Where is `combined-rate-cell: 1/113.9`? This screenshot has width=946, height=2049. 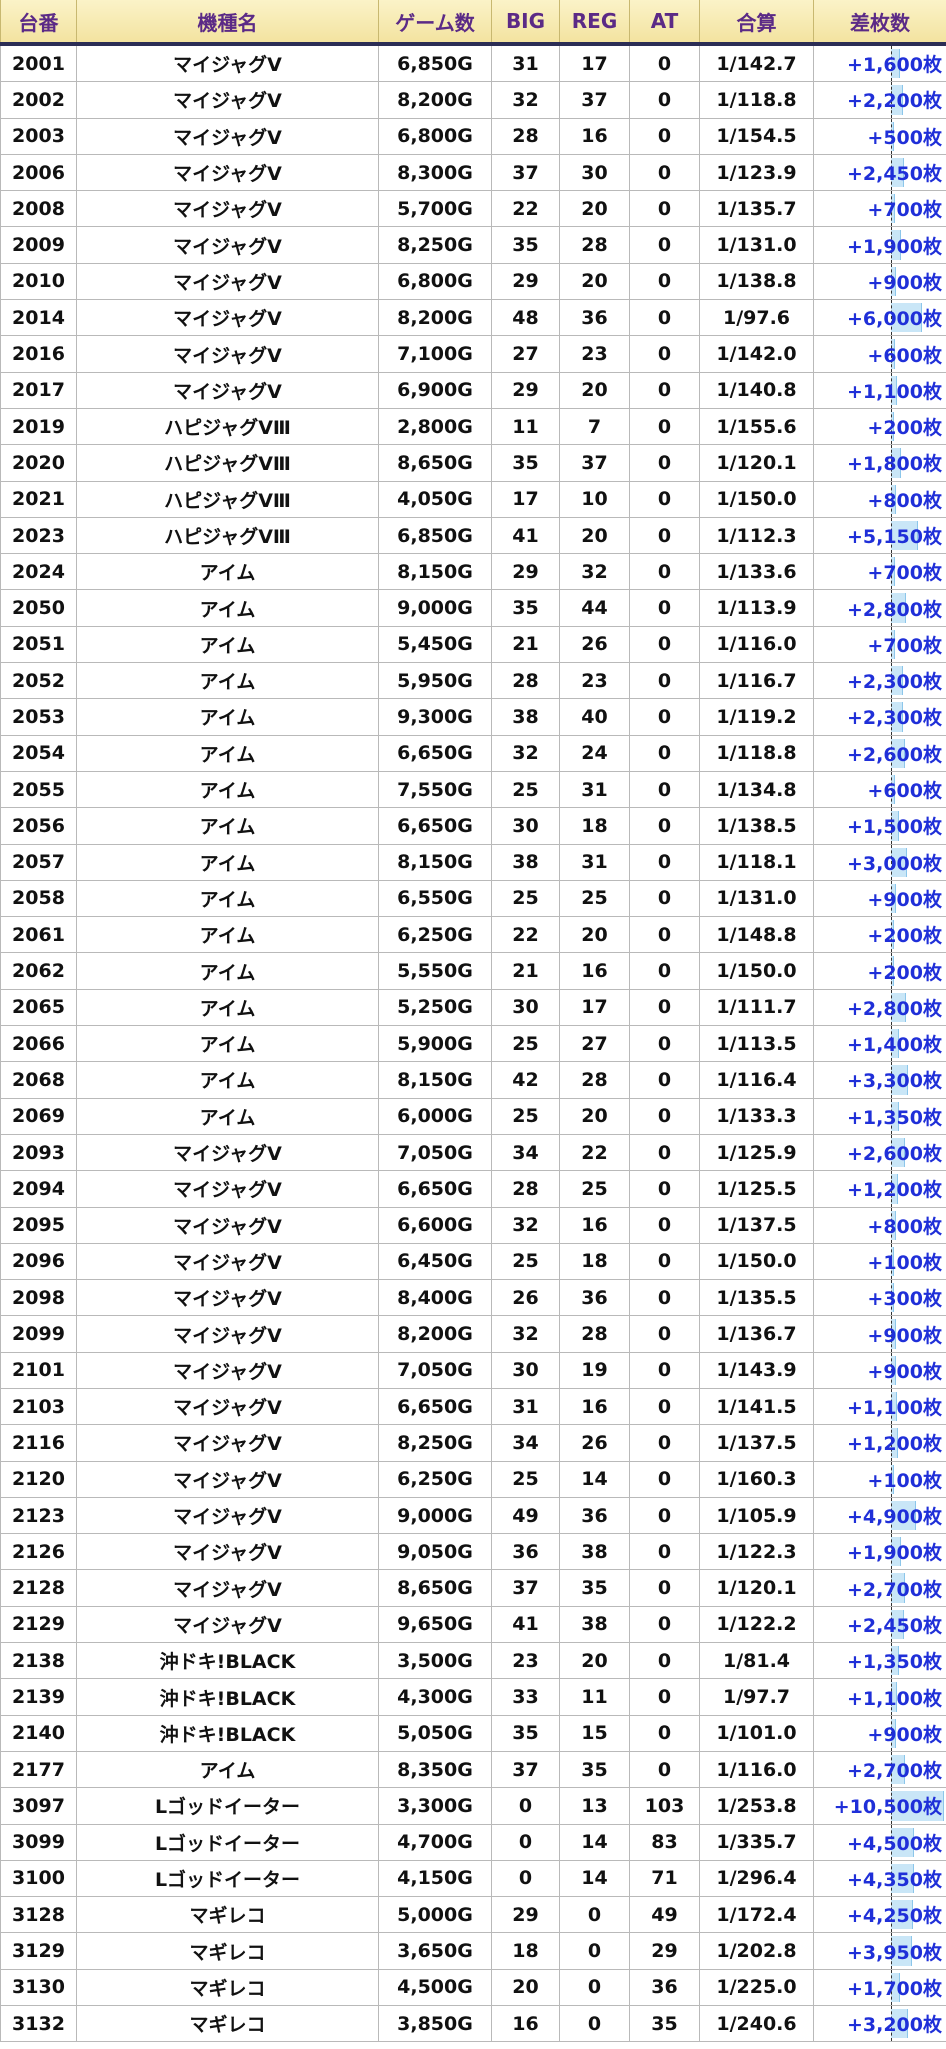
combined-rate-cell: 1/113.9 is located at coordinates (756, 608).